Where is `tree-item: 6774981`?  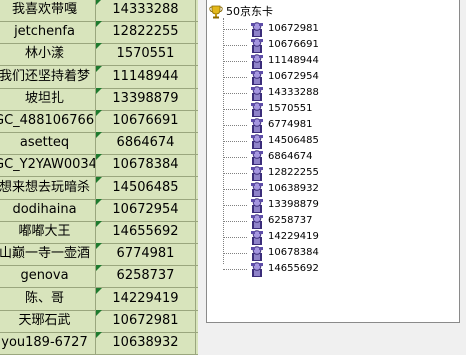
tree-item: 6774981 is located at coordinates (268, 125).